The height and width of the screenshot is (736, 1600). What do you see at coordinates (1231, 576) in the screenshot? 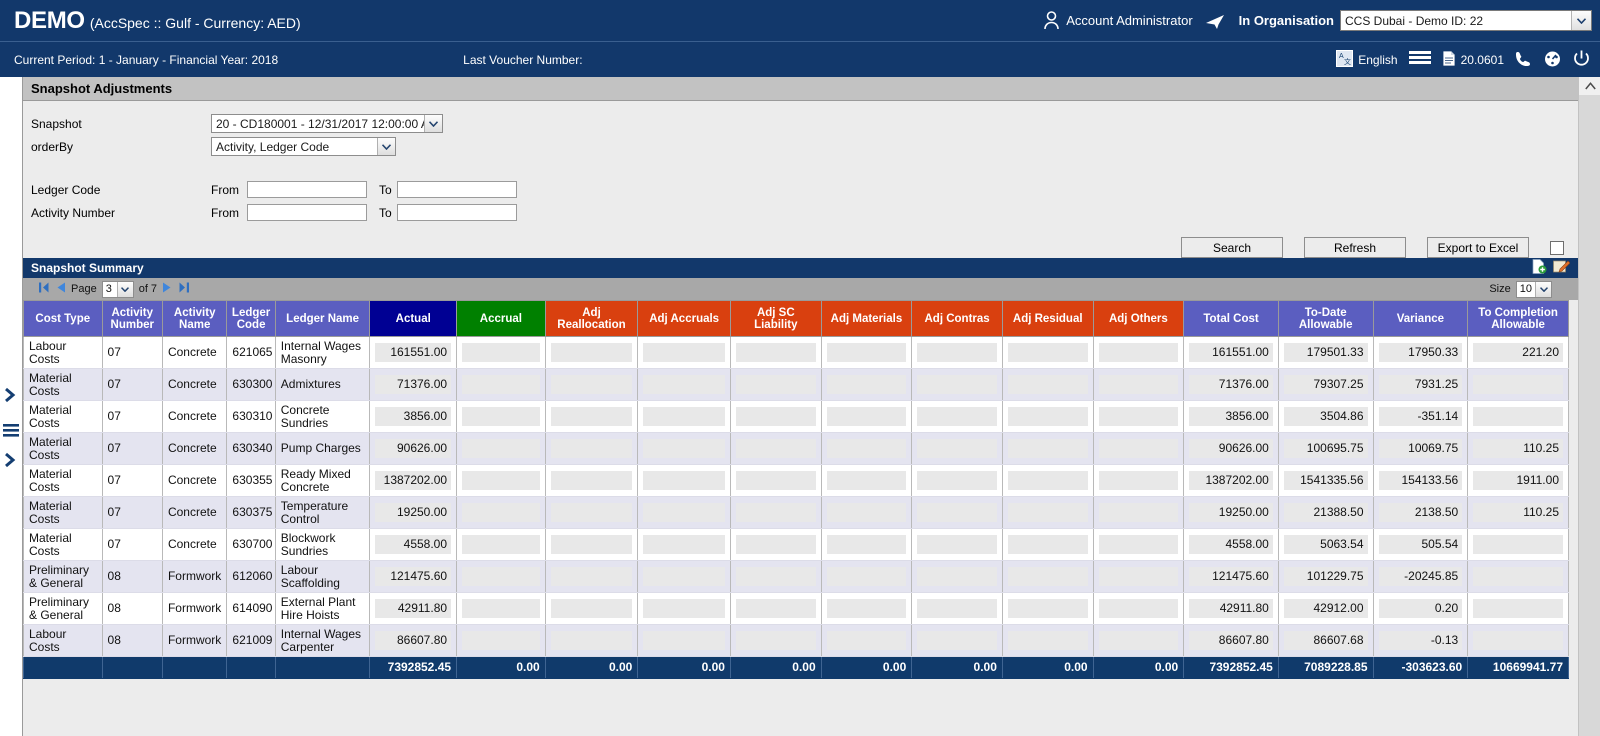
I see `cell-total-cost: 121475.60` at bounding box center [1231, 576].